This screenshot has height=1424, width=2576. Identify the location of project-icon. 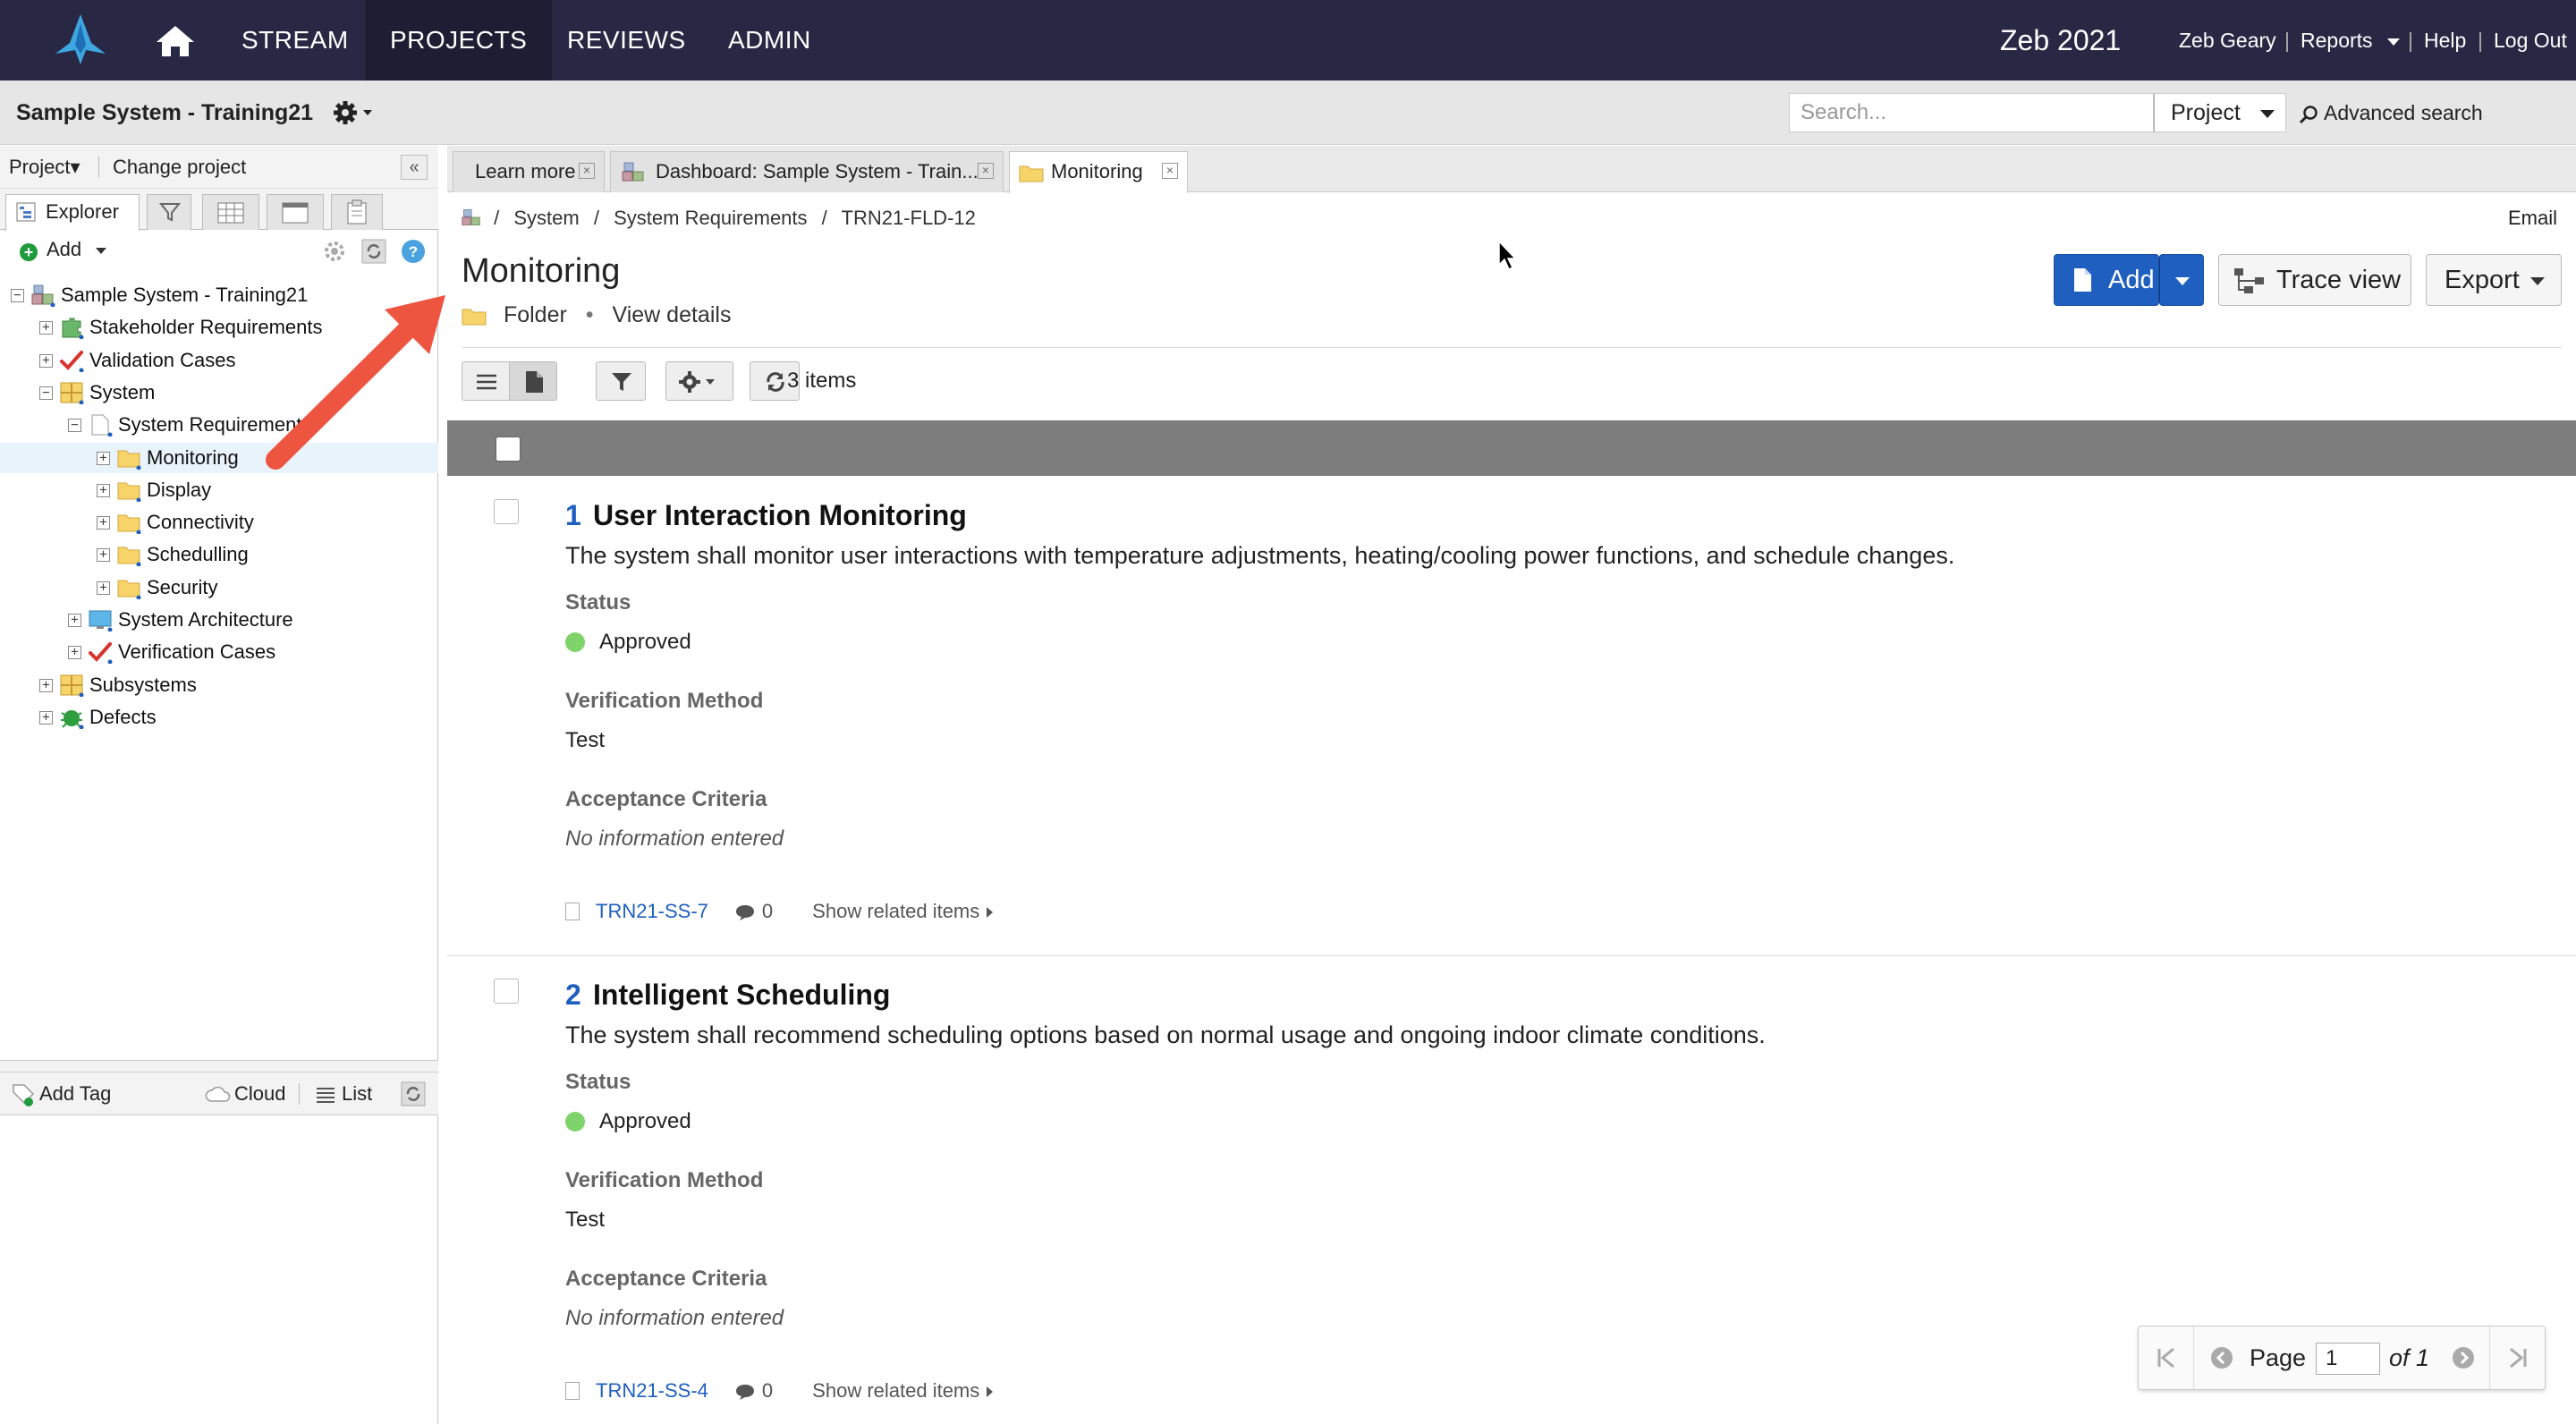
(471, 217).